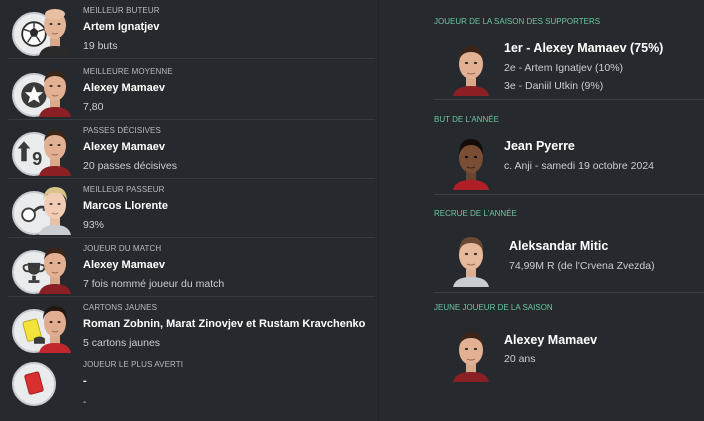 The height and width of the screenshot is (421, 704). What do you see at coordinates (582, 266) in the screenshot?
I see `transfer-detail: 74,99M R (de l'Crvena Zvezda)` at bounding box center [582, 266].